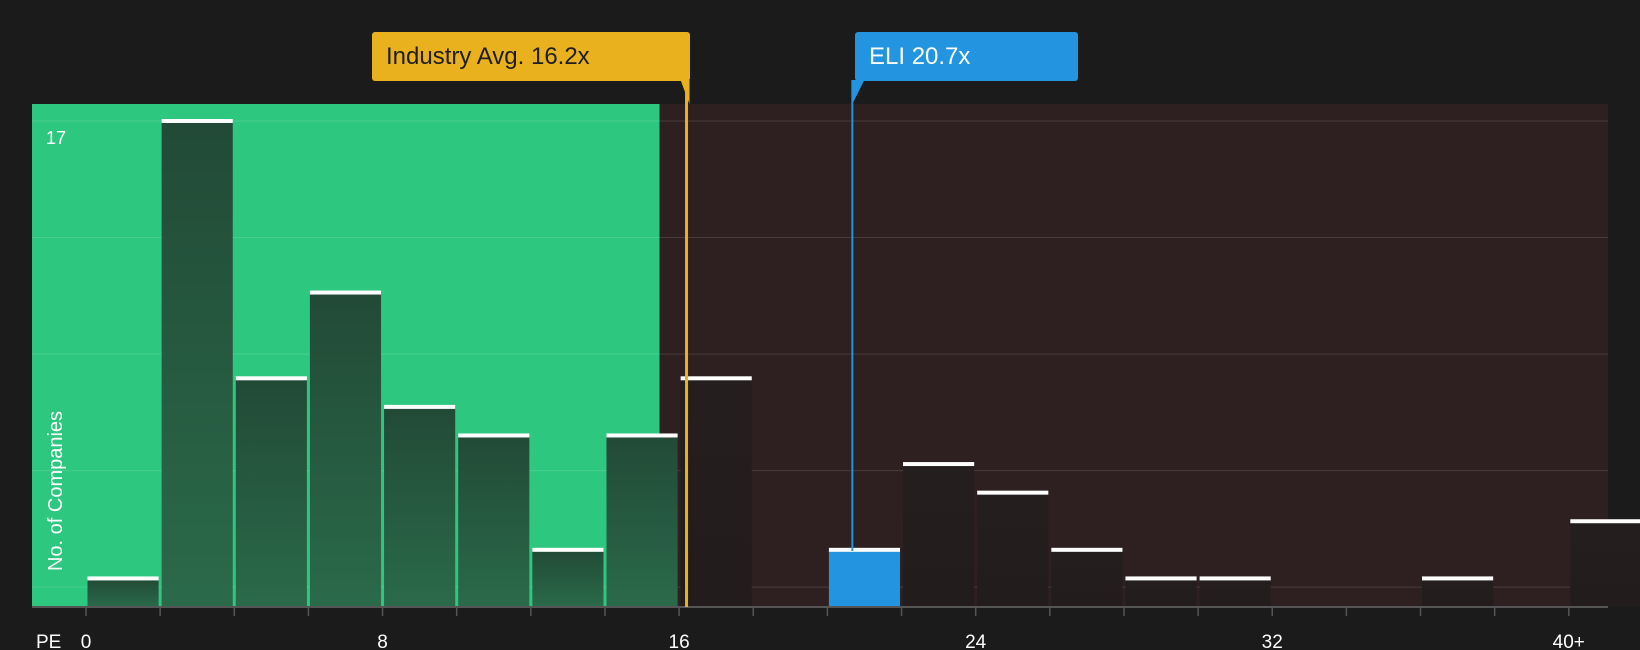 This screenshot has height=650, width=1640. Describe the element at coordinates (48, 641) in the screenshot. I see `x-axis-title: PE` at that location.